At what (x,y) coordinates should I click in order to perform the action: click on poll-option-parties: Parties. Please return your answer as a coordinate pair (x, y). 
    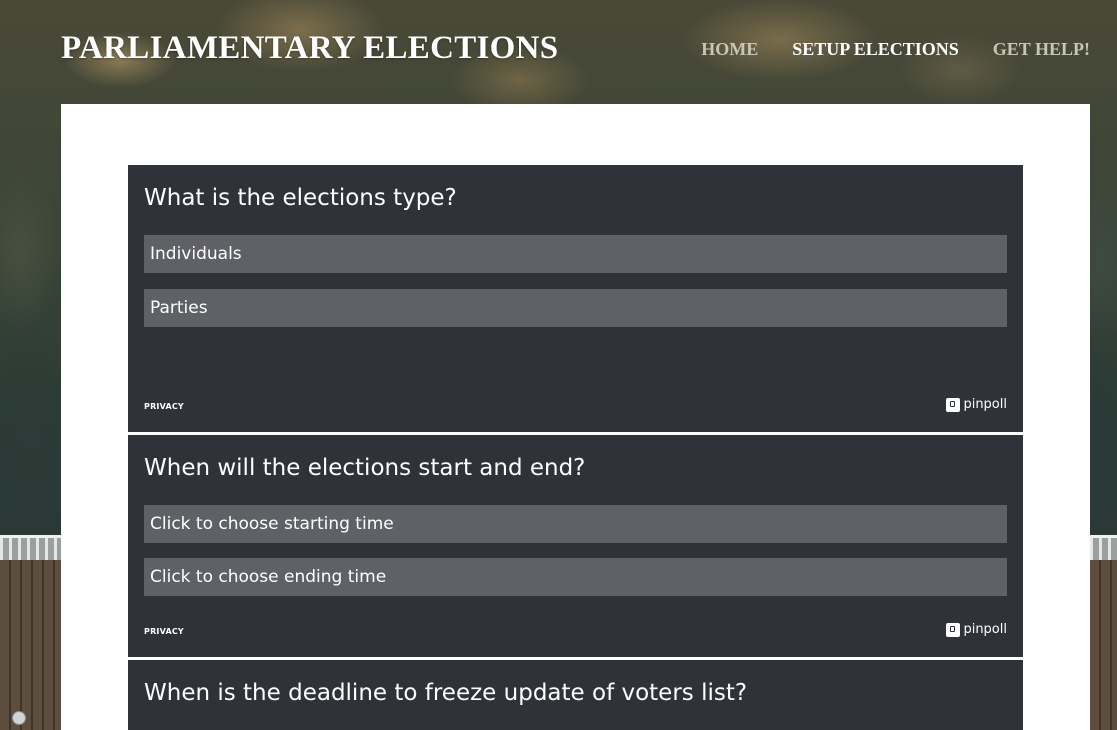
    Looking at the image, I should click on (575, 308).